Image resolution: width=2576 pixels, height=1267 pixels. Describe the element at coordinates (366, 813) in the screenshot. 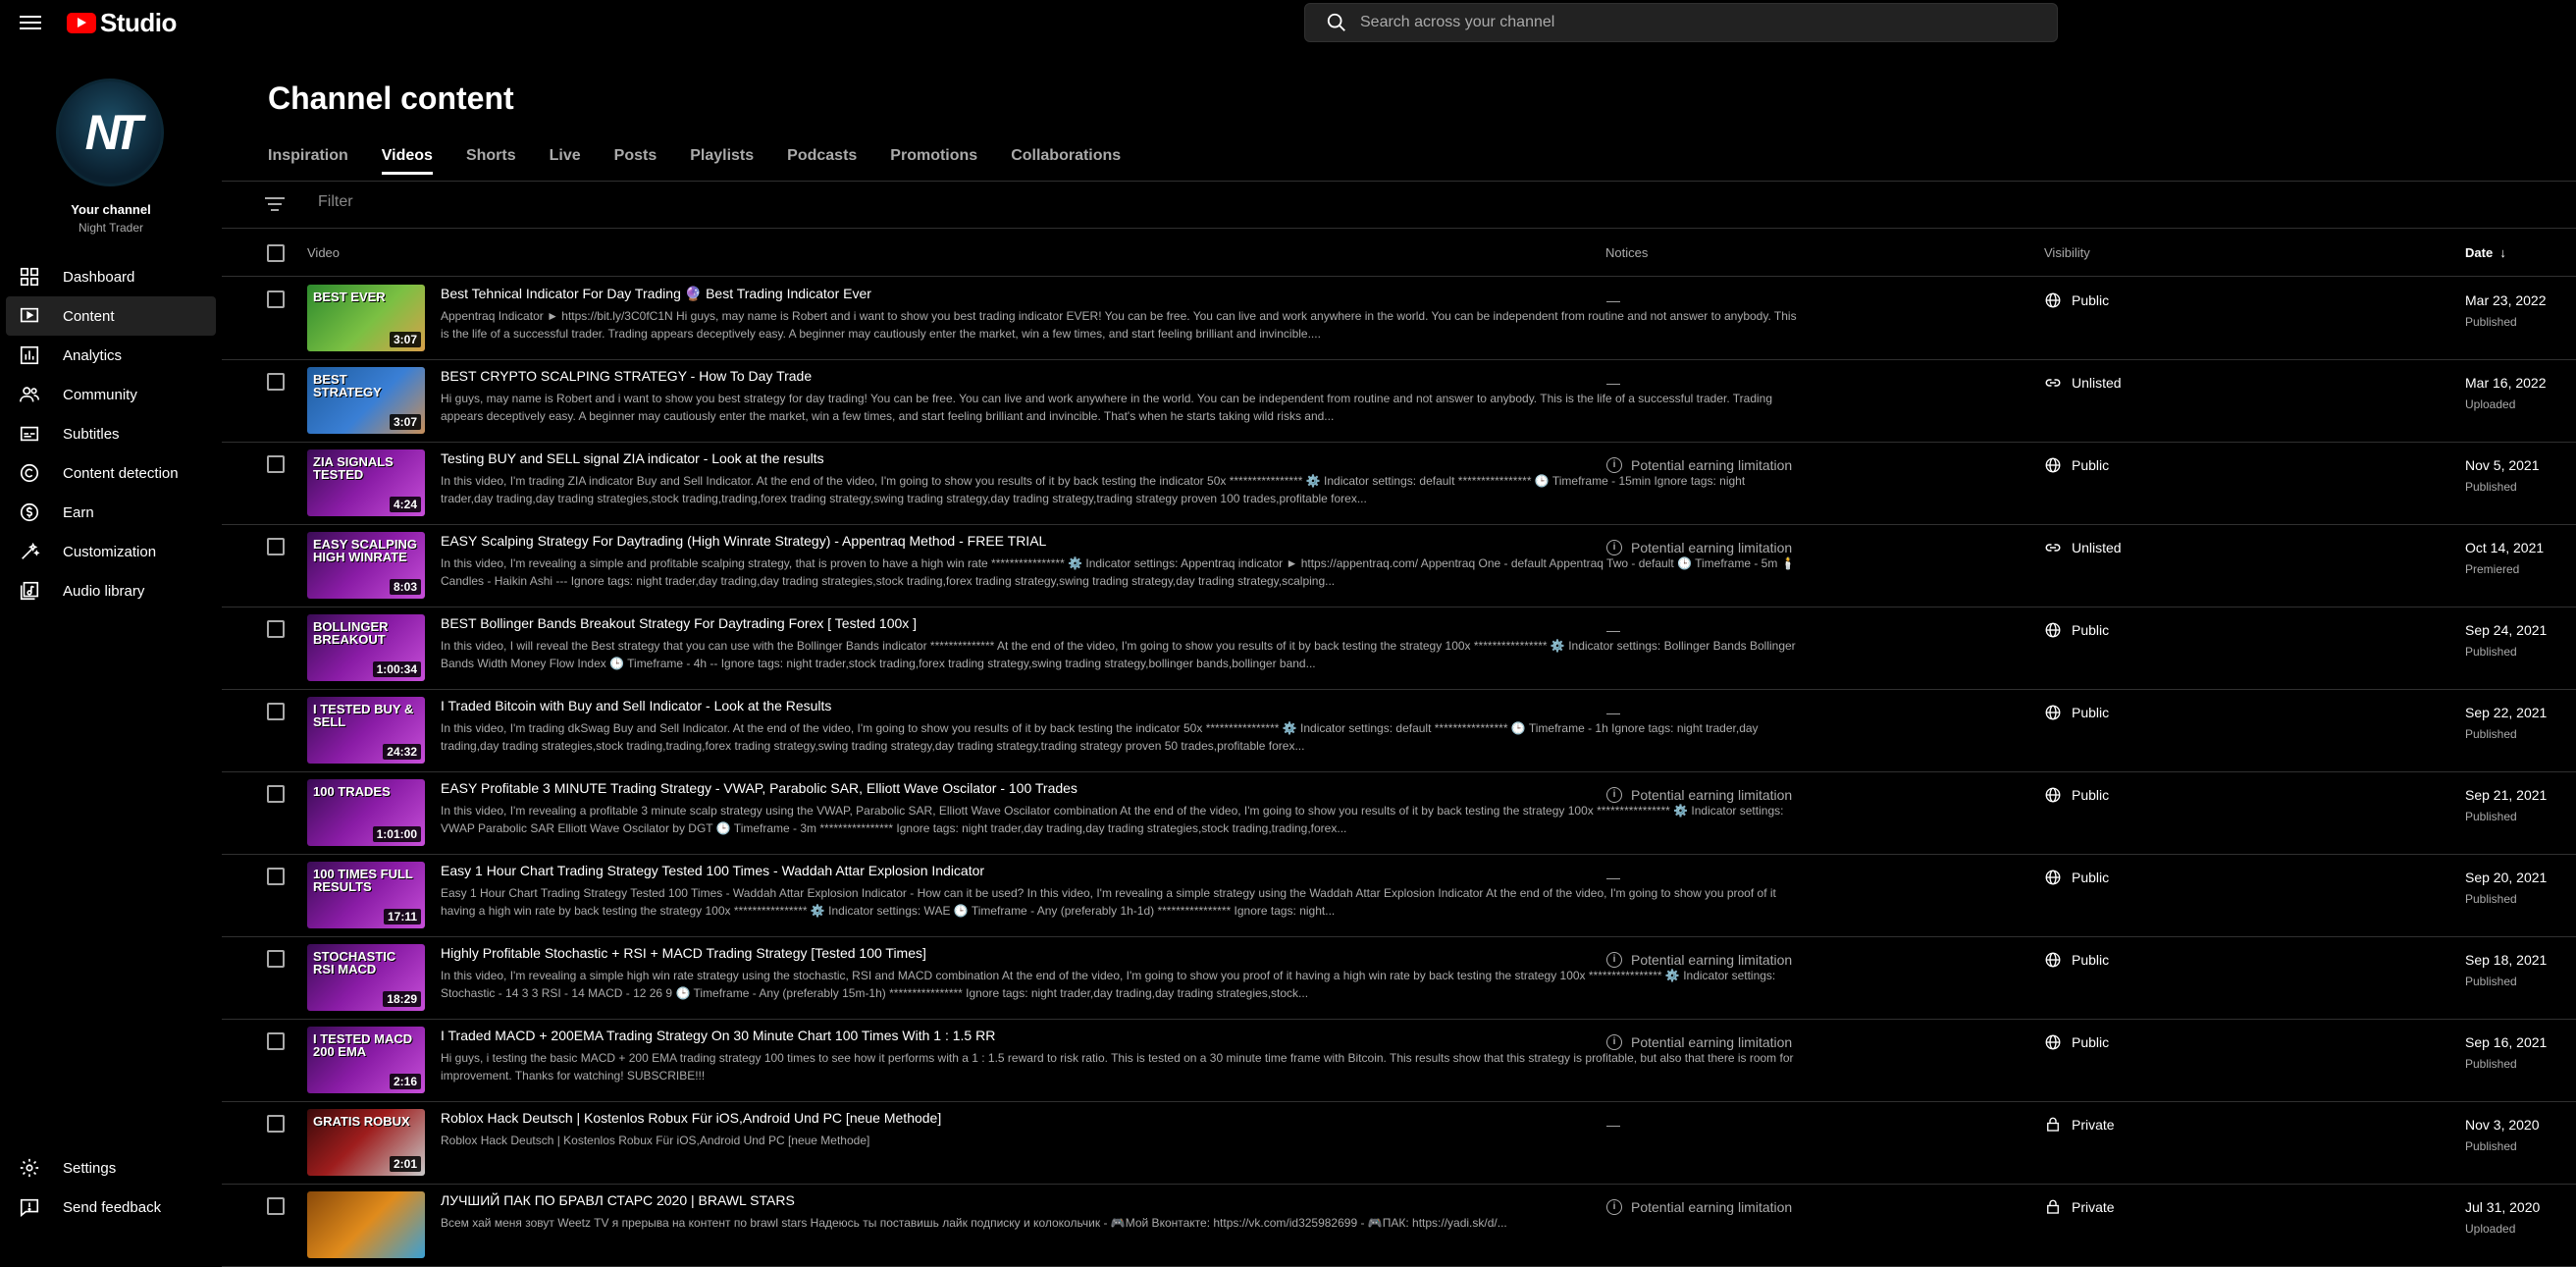

I see `video-thumbnail: 100 TRADES 1:01:00` at that location.